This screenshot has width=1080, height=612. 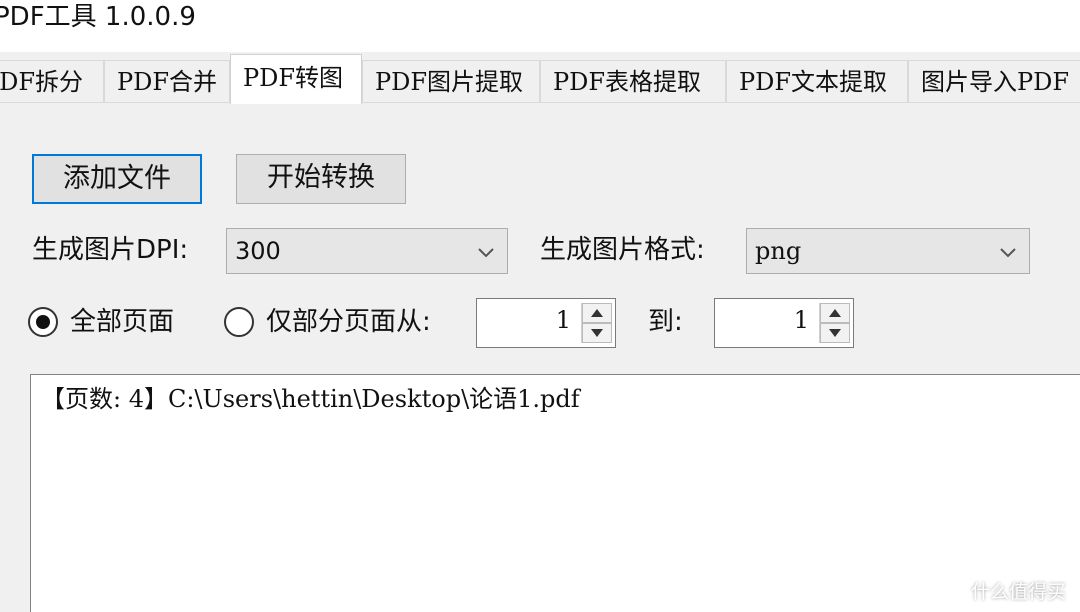 I want to click on radio-selected-dot, so click(x=43, y=322).